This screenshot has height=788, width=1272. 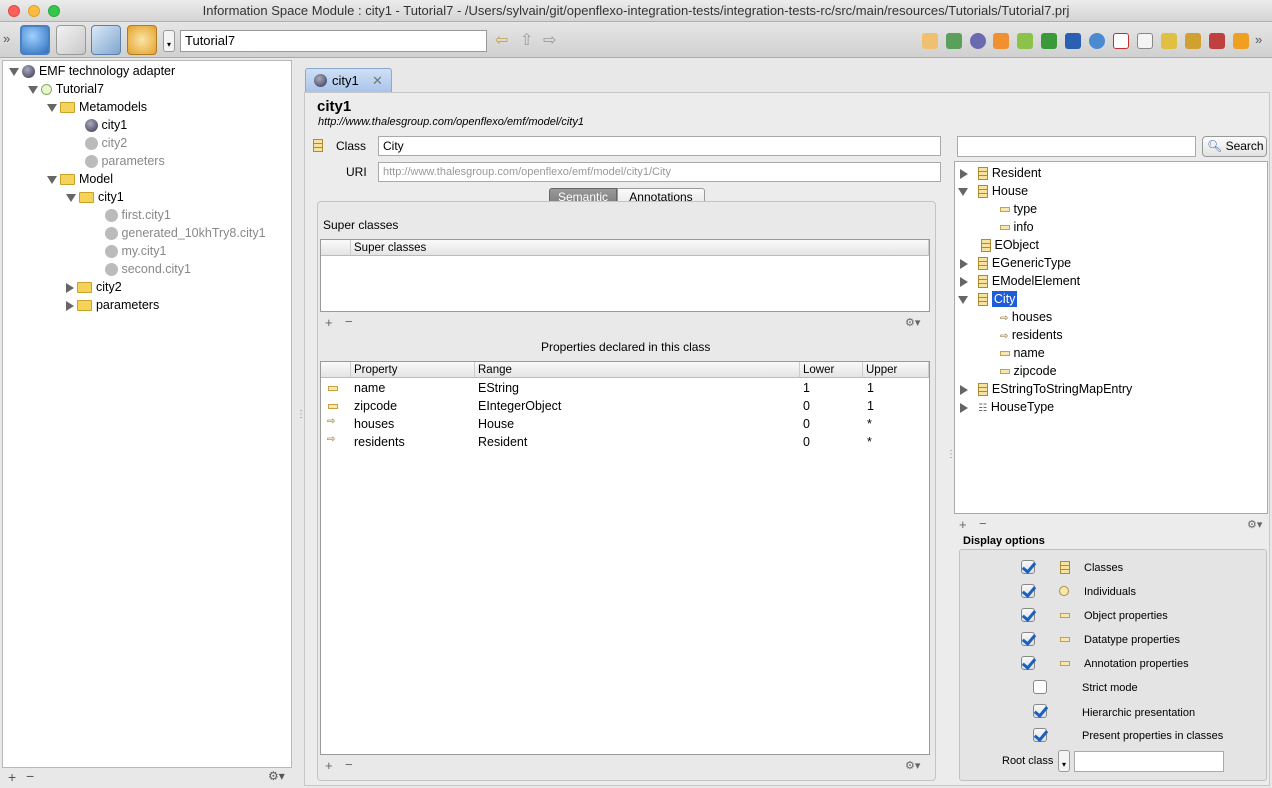 I want to click on editor-tab-city1: city1 ✕, so click(x=348, y=80).